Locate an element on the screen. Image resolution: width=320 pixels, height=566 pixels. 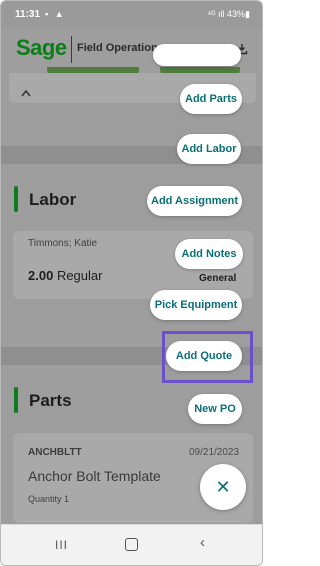
pick-equipment-button: Pick Equipment is located at coordinates (196, 305).